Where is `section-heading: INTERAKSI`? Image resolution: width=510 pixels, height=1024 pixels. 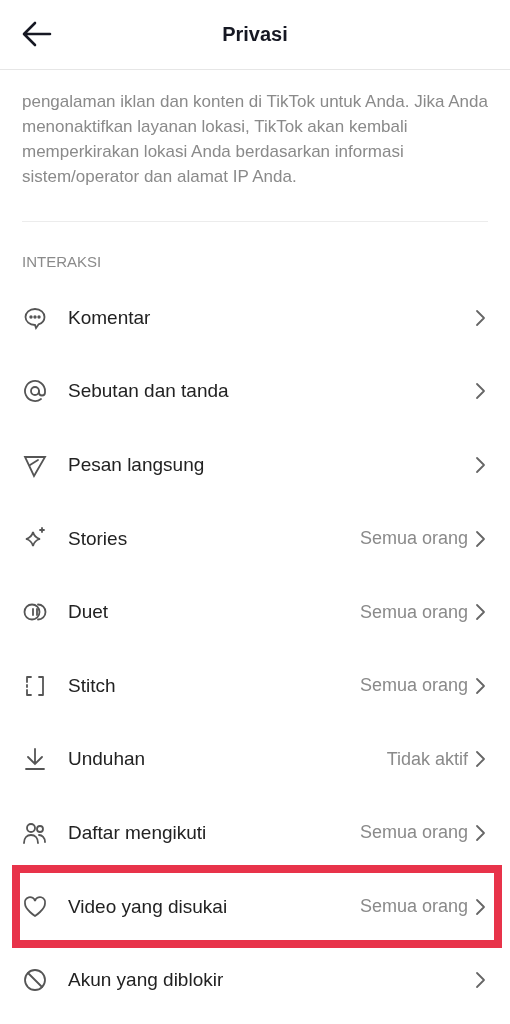 section-heading: INTERAKSI is located at coordinates (62, 262).